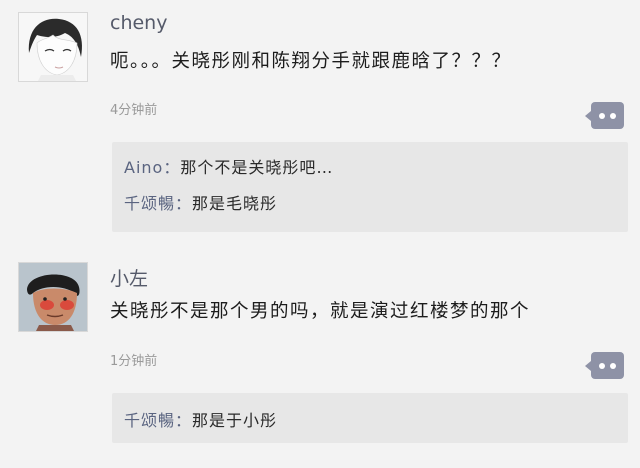 The width and height of the screenshot is (640, 468). What do you see at coordinates (134, 110) in the screenshot?
I see `timestamp: 4分钟前` at bounding box center [134, 110].